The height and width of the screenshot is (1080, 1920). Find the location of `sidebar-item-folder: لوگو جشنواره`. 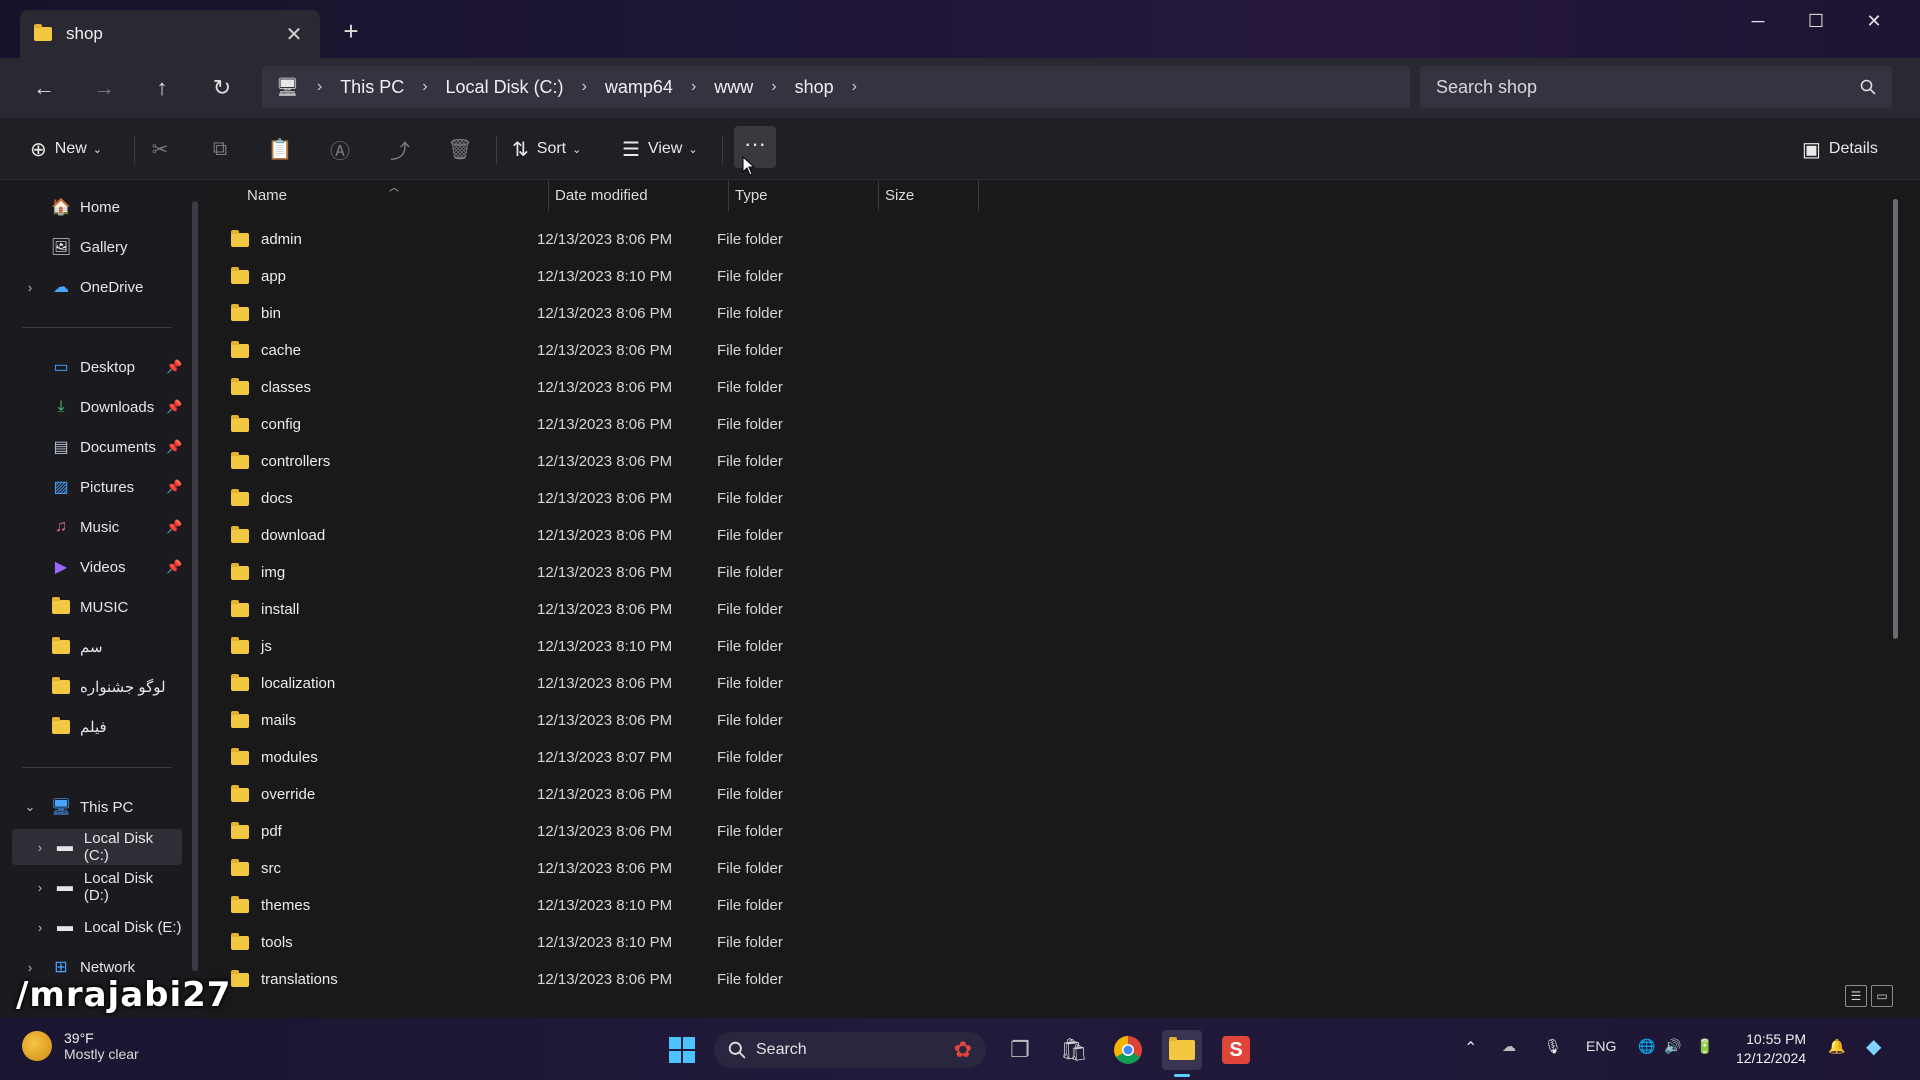

sidebar-item-folder: لوگو جشنواره is located at coordinates (95, 687).